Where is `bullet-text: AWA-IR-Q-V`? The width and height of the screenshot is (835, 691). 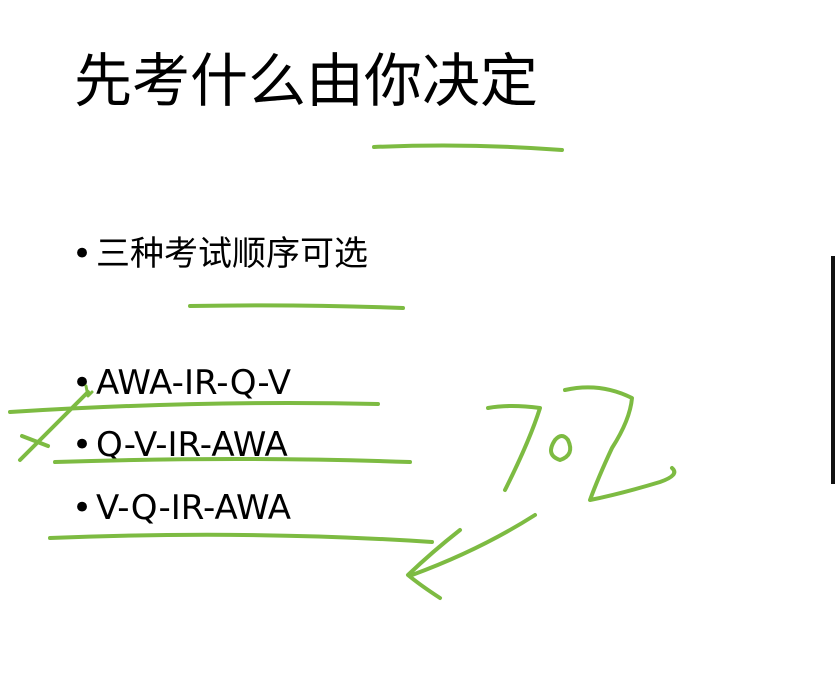
bullet-text: AWA-IR-Q-V is located at coordinates (193, 383).